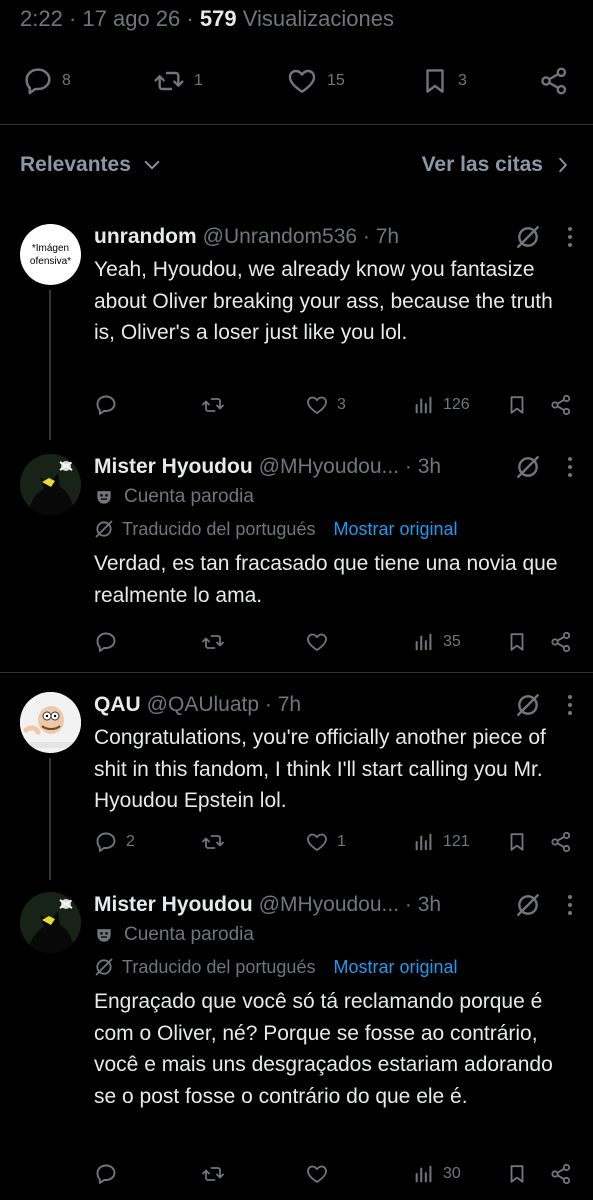  I want to click on handle: @Unrandom536 · 7h, so click(301, 237).